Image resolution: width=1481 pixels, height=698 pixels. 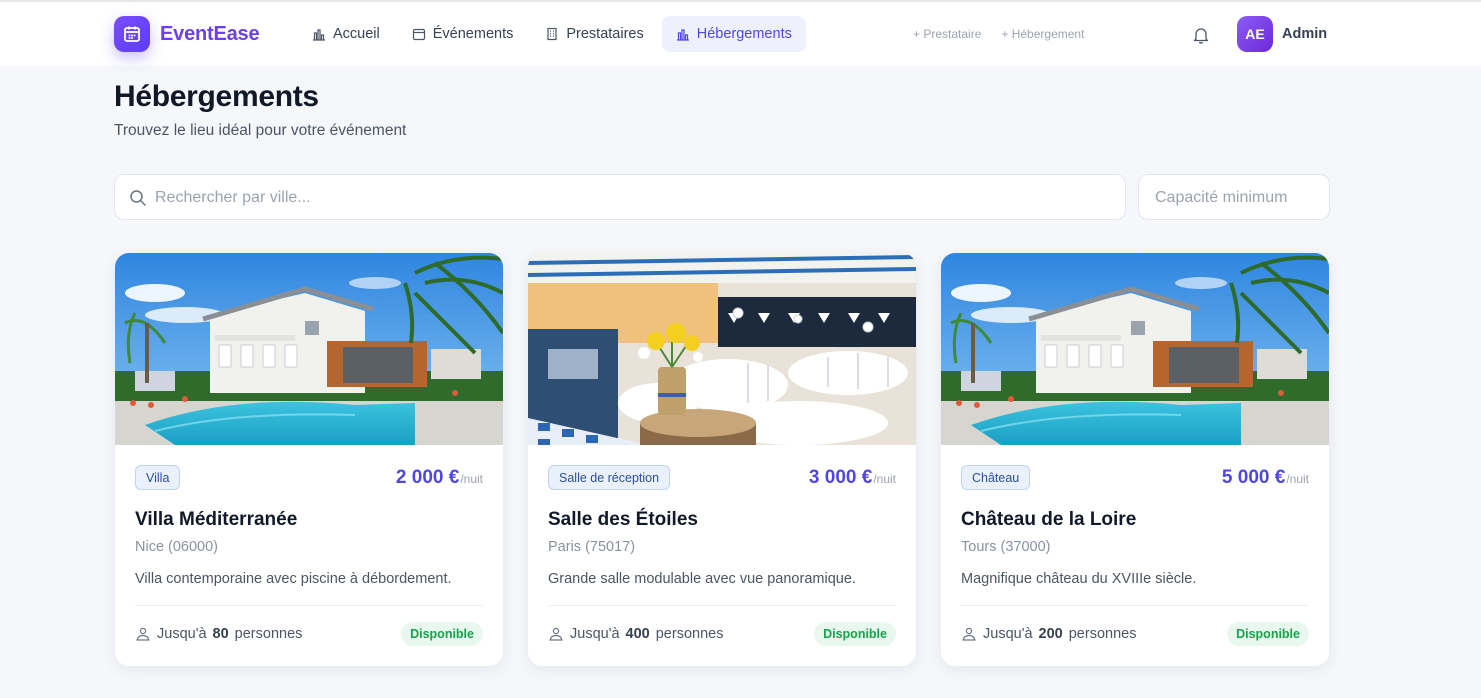 What do you see at coordinates (1049, 519) in the screenshot?
I see `venue-title: Château de la Loire` at bounding box center [1049, 519].